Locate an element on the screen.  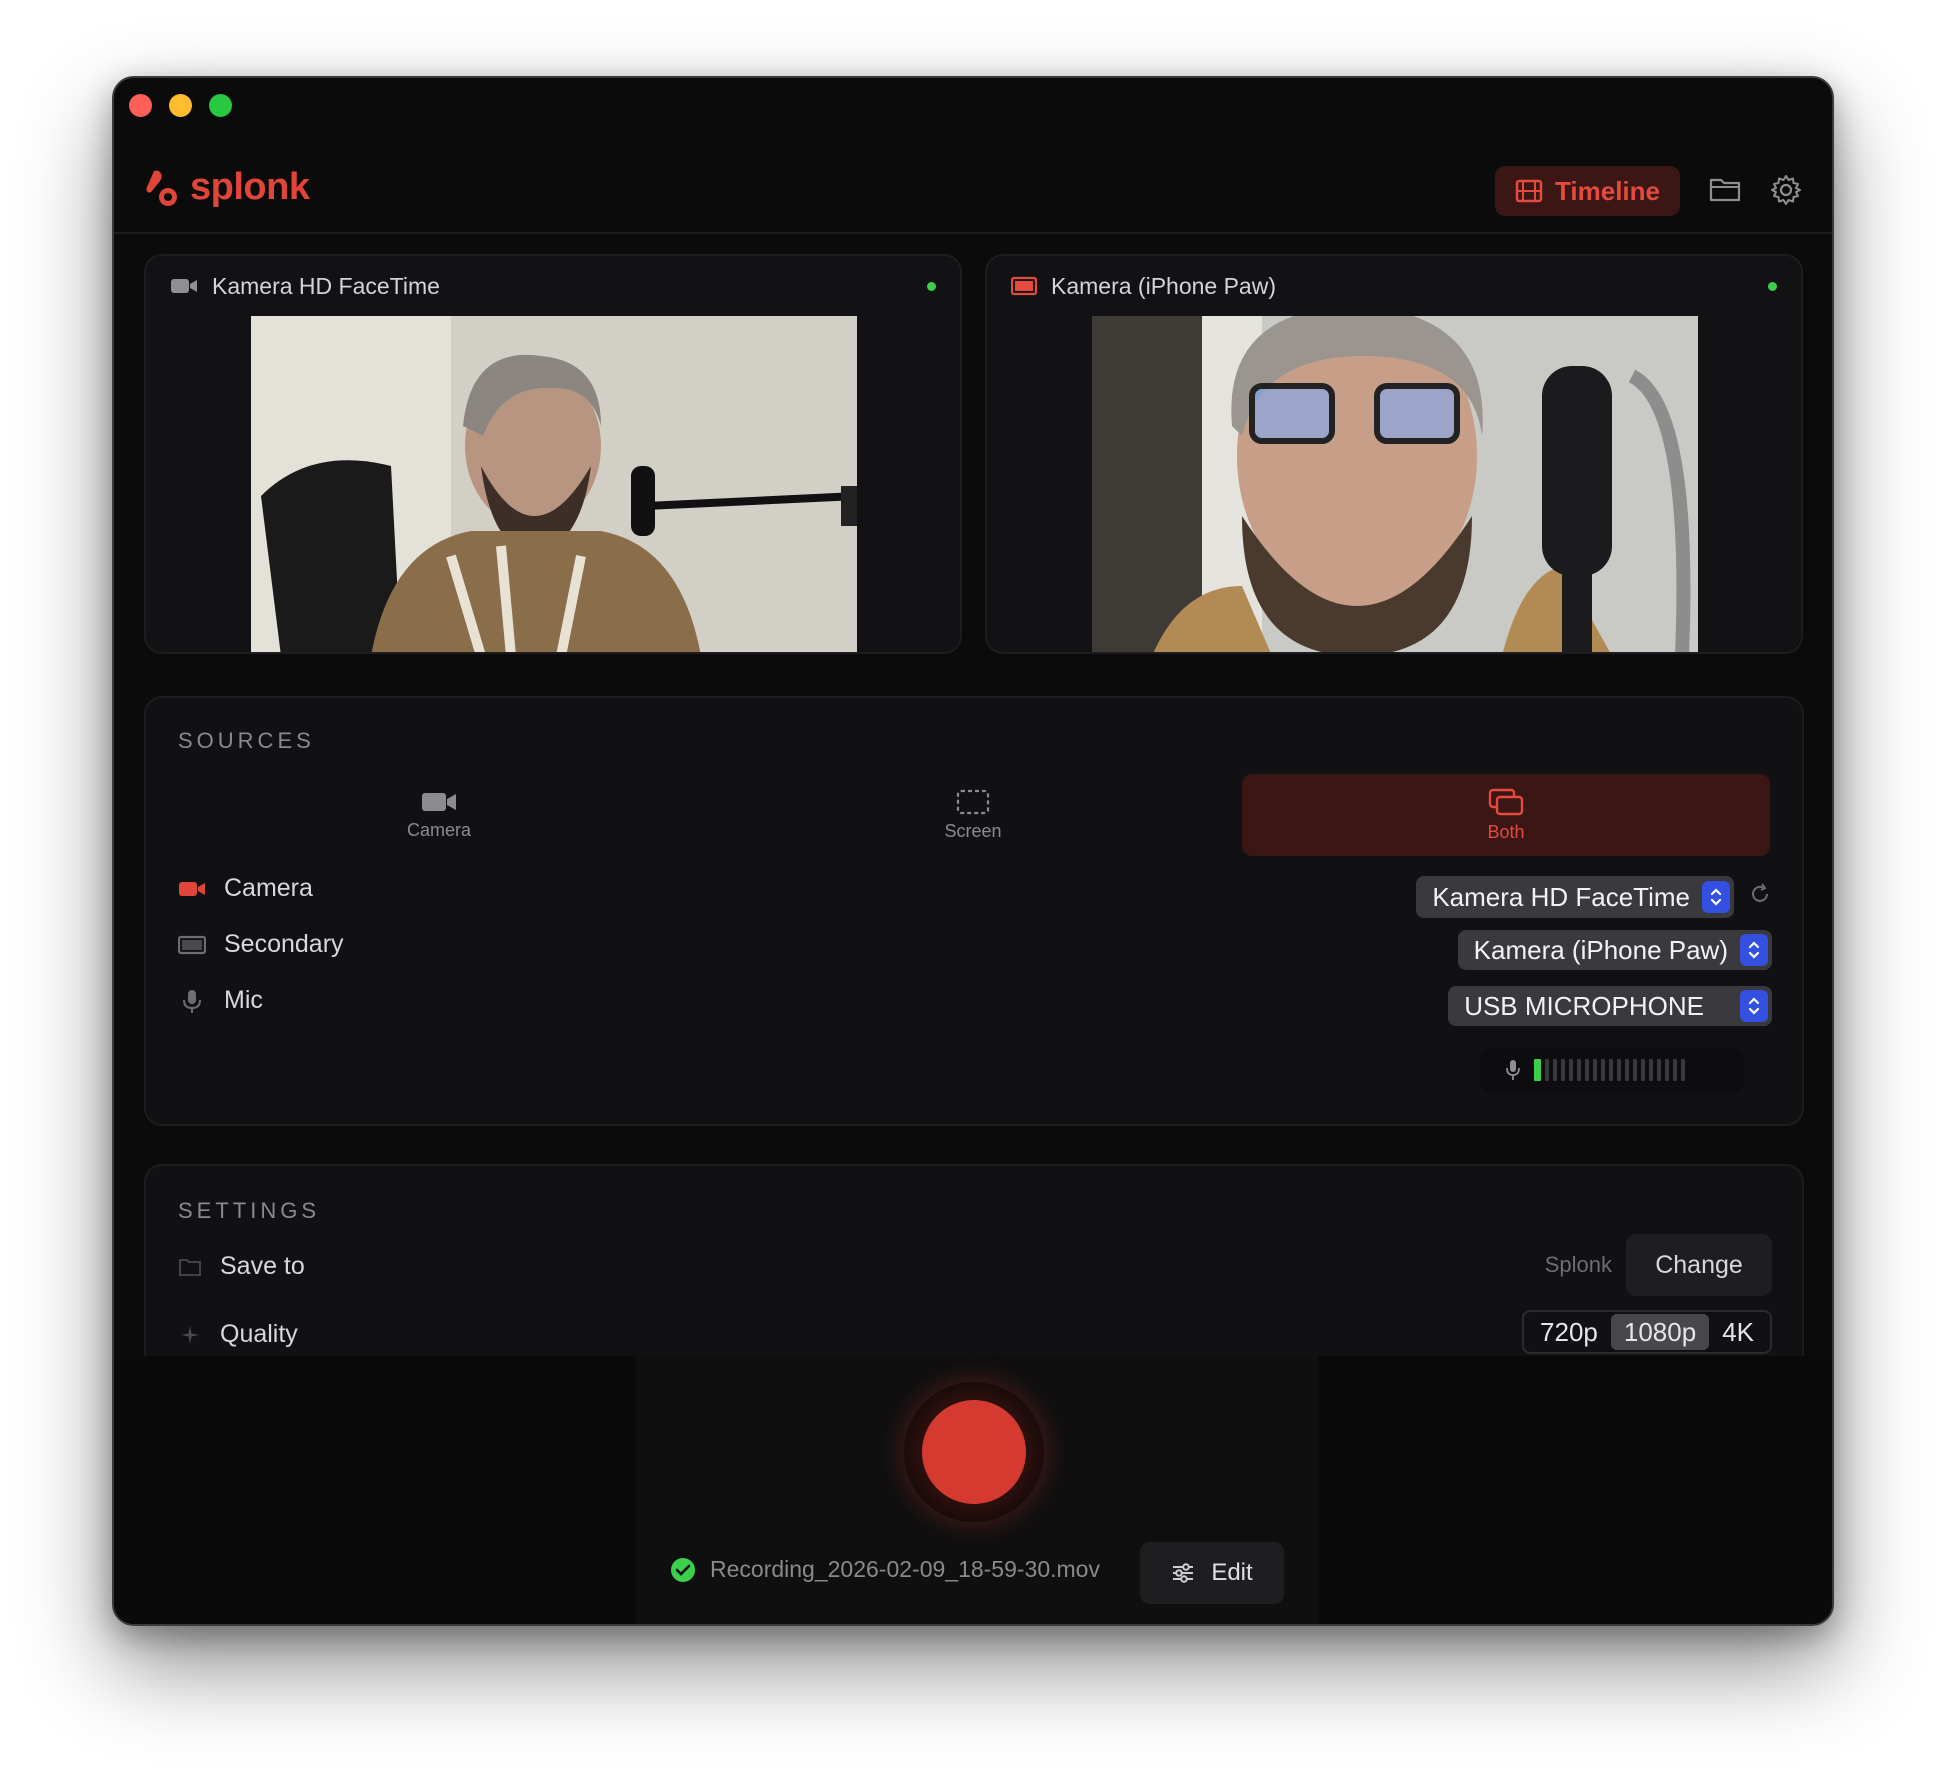
checkmark-circle-icon is located at coordinates (683, 1569).